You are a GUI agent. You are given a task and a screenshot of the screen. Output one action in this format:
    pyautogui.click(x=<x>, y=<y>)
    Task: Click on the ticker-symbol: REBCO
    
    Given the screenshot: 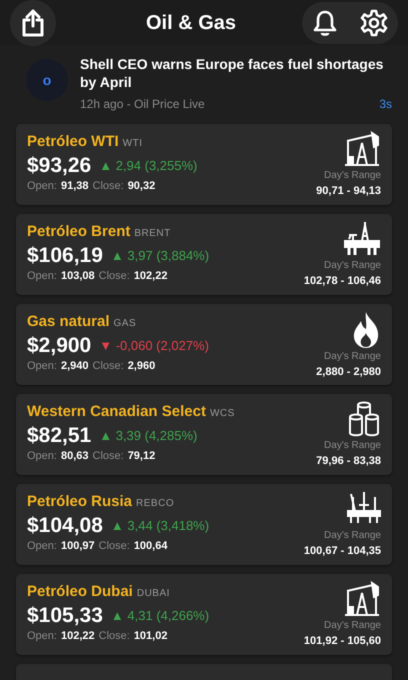 What is the action you would take?
    pyautogui.click(x=155, y=504)
    